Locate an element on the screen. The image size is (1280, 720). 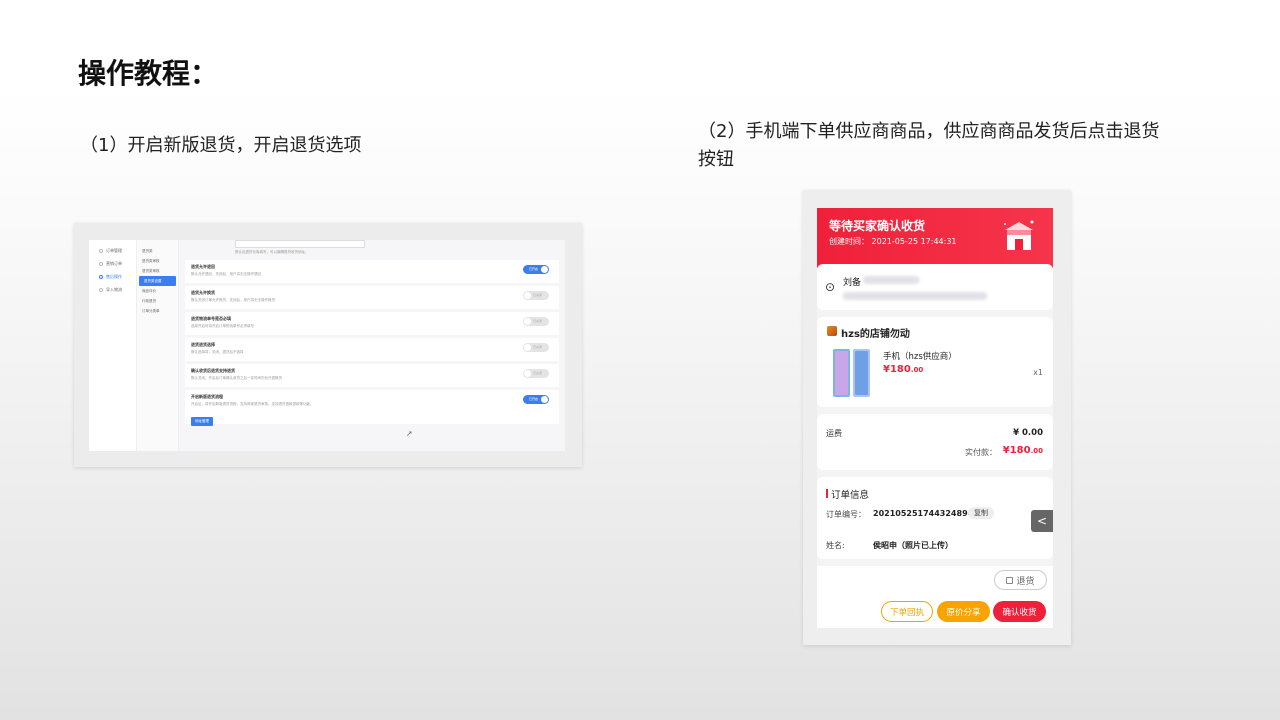
nav-item-import: 导入物流 is located at coordinates (112, 289).